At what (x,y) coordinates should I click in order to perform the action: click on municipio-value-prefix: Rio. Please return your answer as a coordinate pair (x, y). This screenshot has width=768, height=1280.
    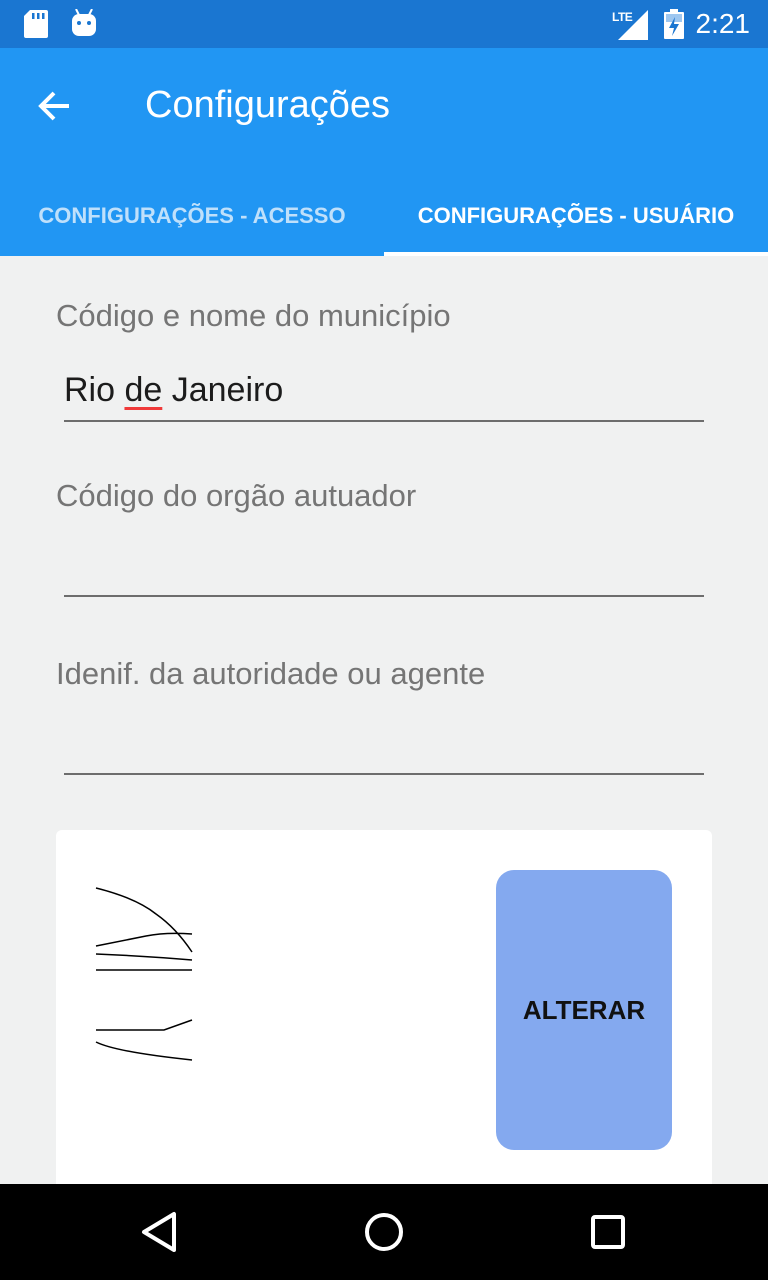
    Looking at the image, I should click on (94, 389).